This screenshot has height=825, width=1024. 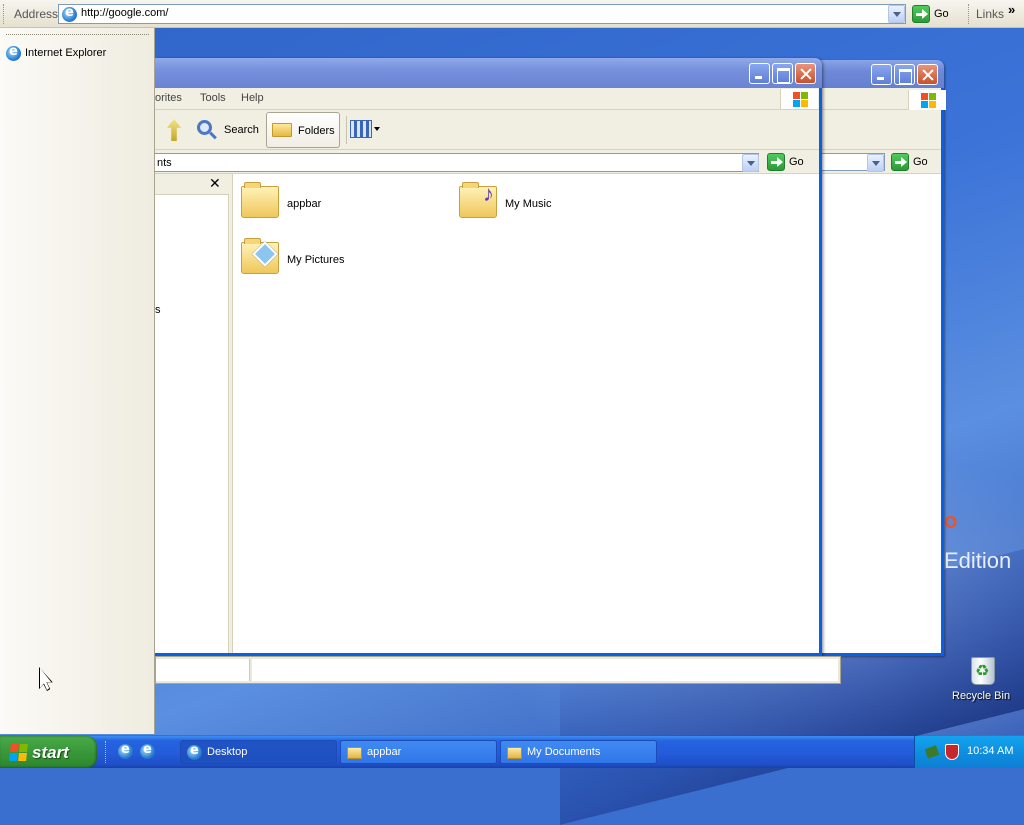 I want to click on up-arrow-icon, so click(x=174, y=130).